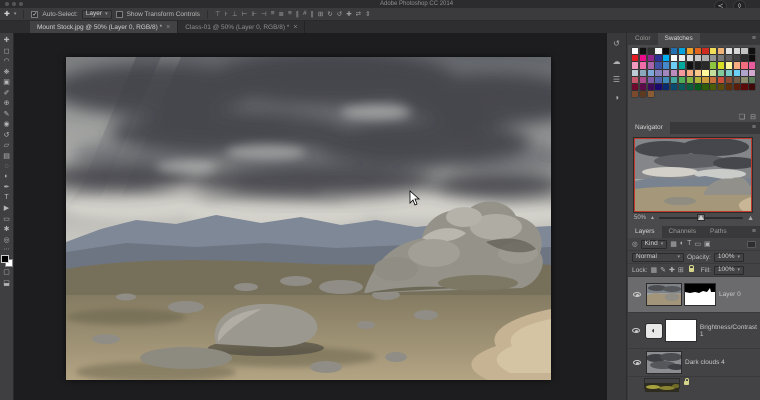 This screenshot has height=400, width=760. Describe the element at coordinates (119, 14) in the screenshot. I see `show-transform-checkbox` at that location.